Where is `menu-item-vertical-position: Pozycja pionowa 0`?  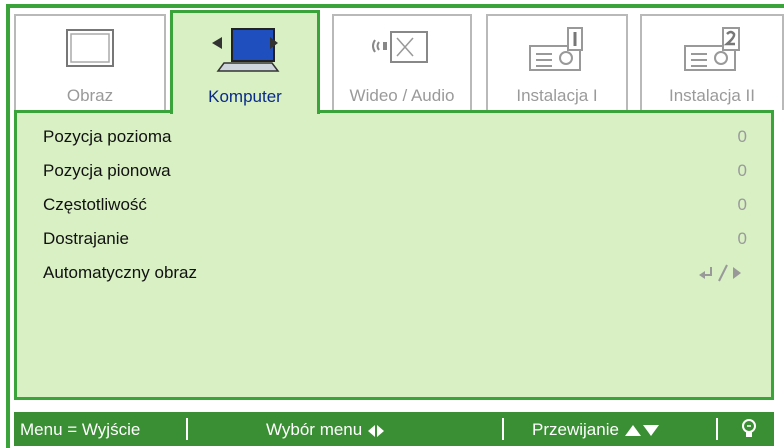
menu-item-vertical-position: Pozycja pionowa 0 is located at coordinates (395, 172).